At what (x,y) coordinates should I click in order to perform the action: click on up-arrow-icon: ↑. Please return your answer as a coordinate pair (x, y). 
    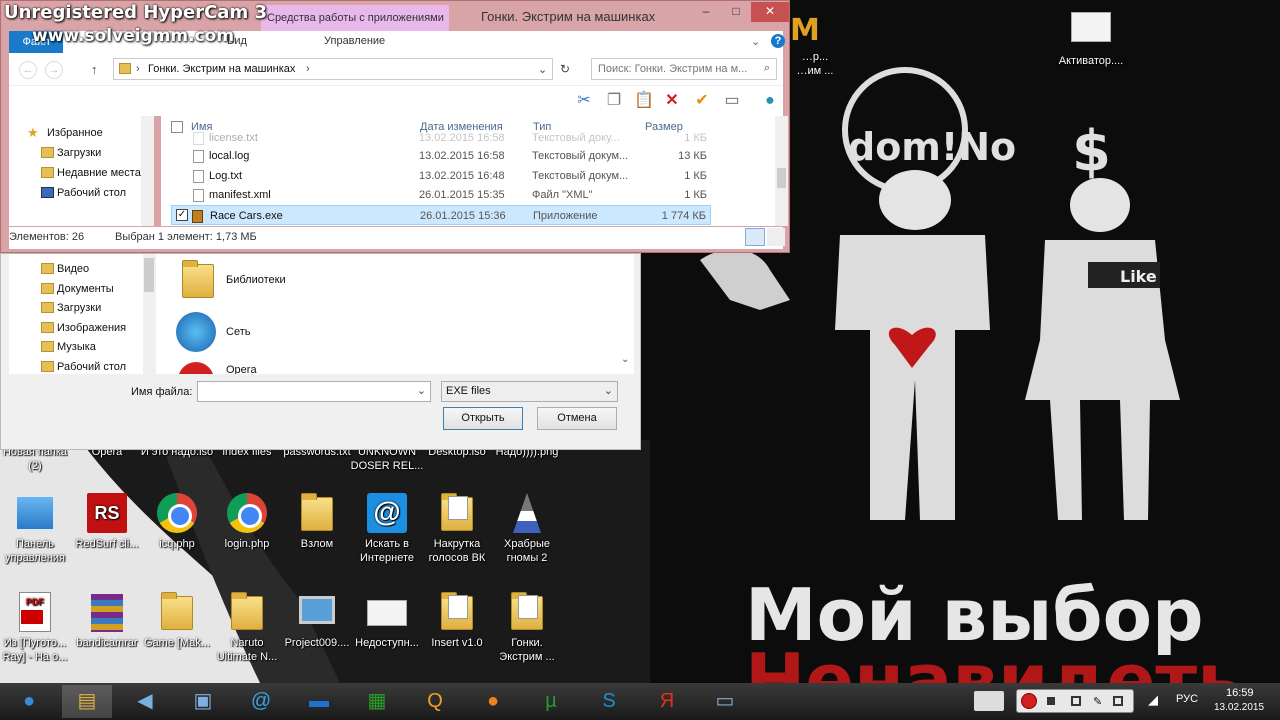
    Looking at the image, I should click on (94, 69).